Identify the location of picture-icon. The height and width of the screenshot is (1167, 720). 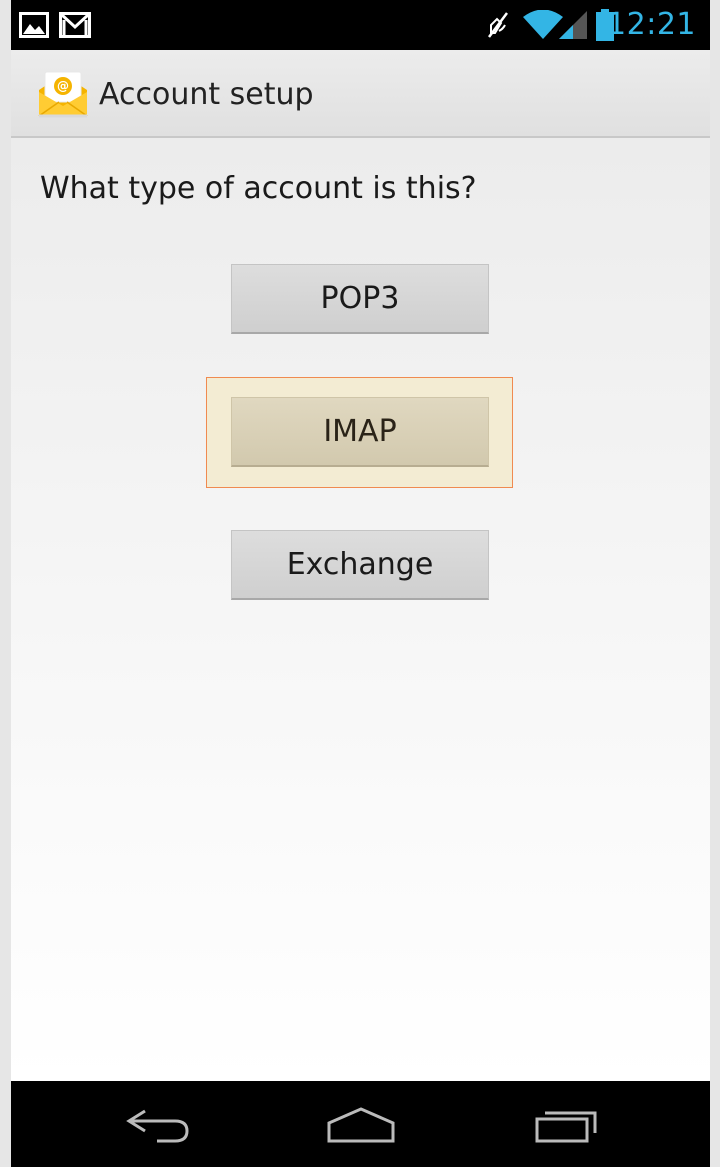
(34, 27).